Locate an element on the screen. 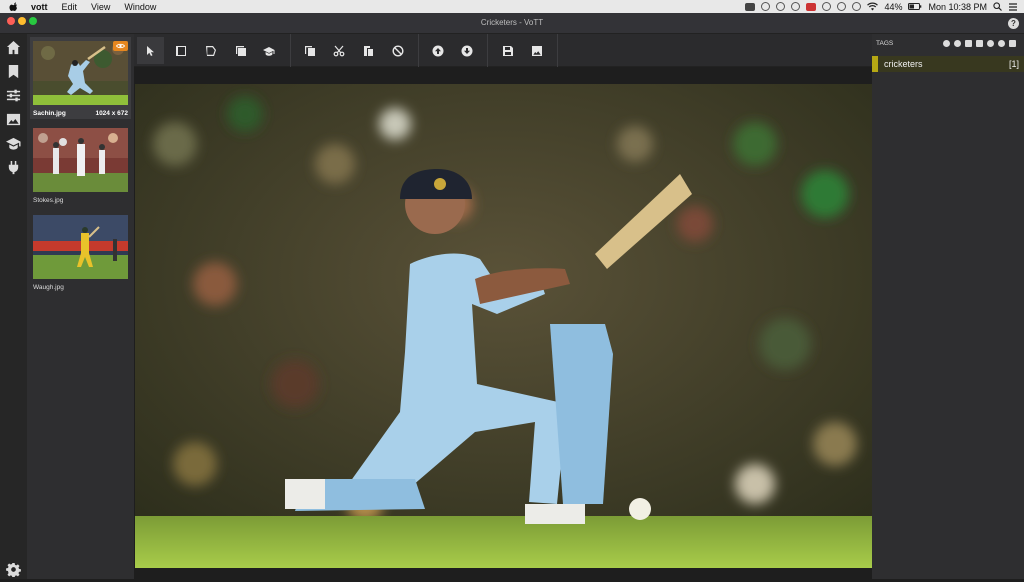 This screenshot has height=582, width=1024. status-app-icon is located at coordinates (750, 6).